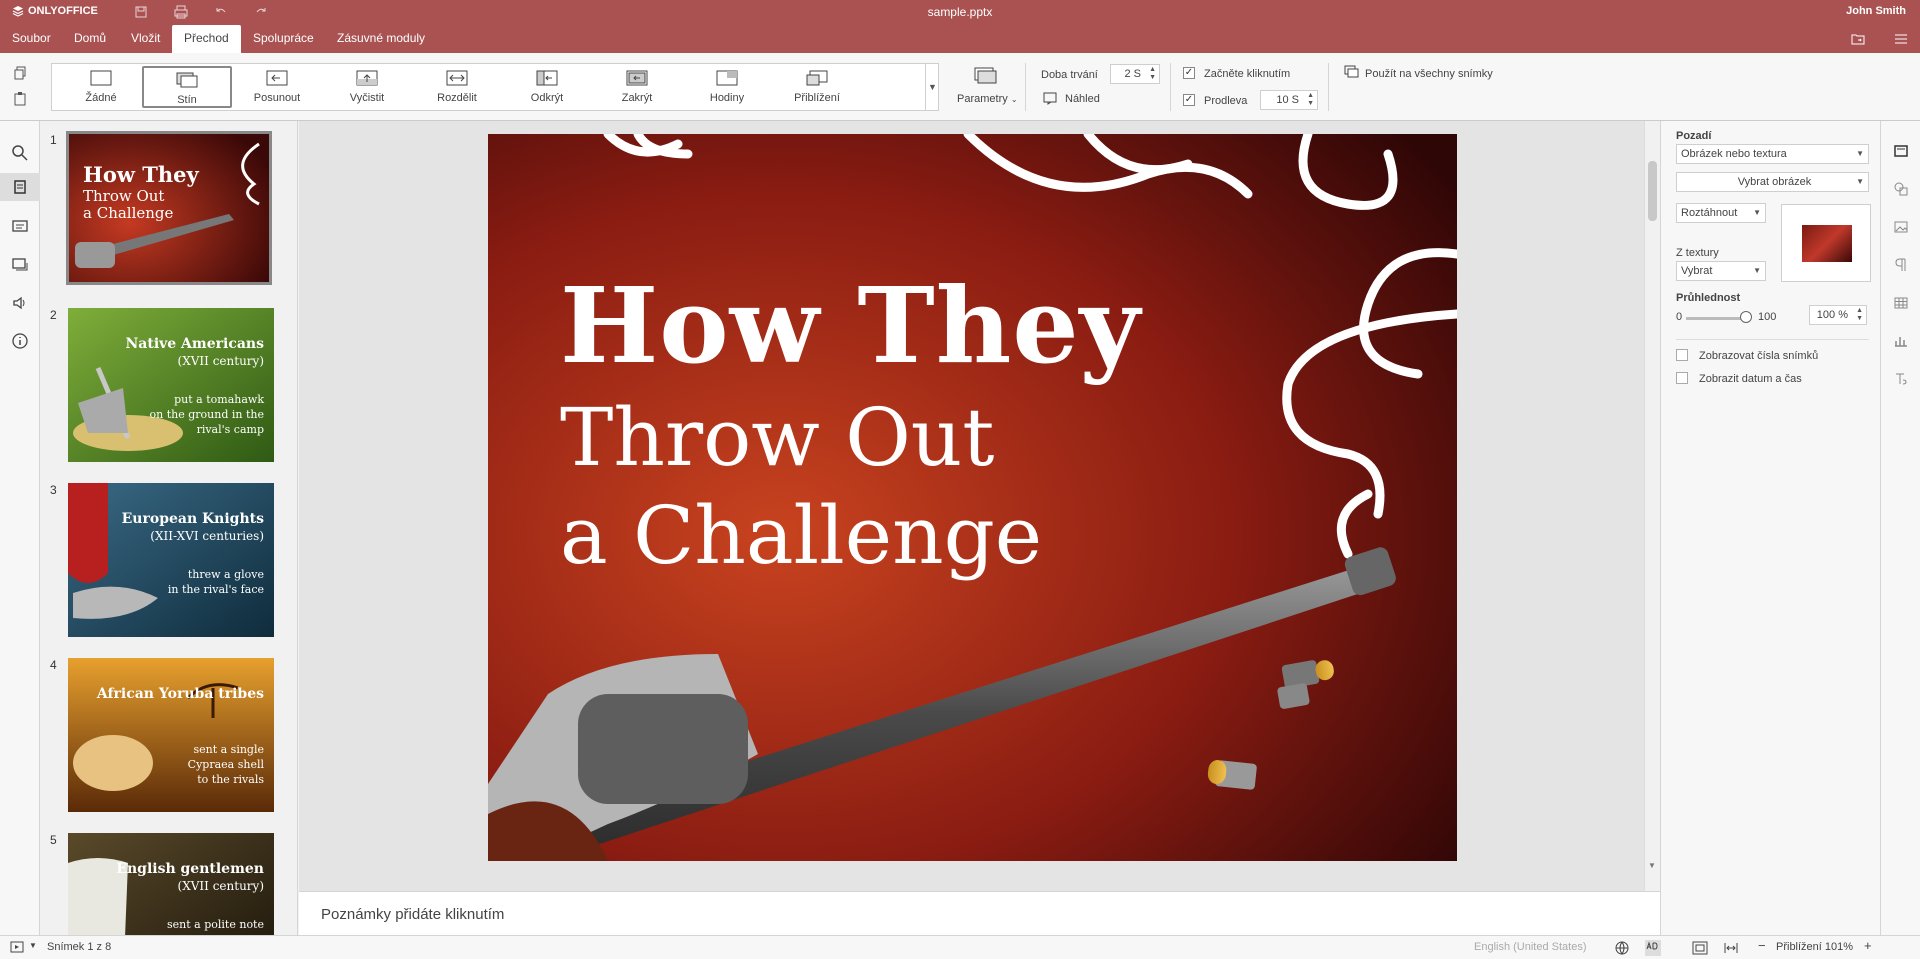  I want to click on copy-icon, so click(20, 73).